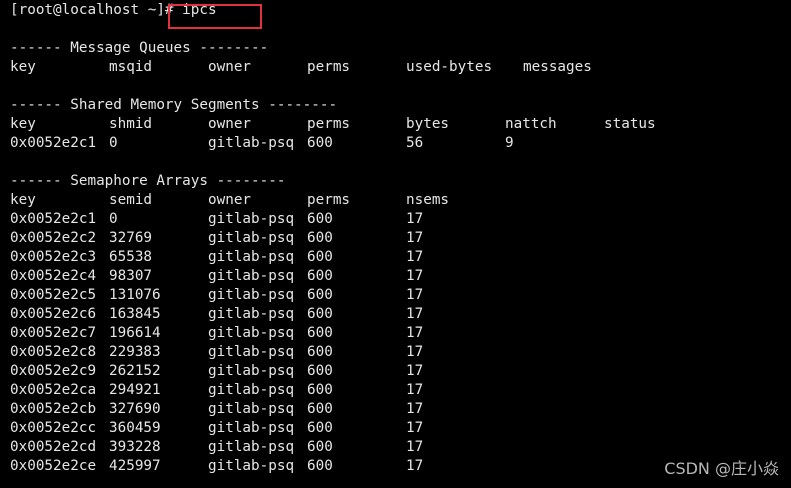 The width and height of the screenshot is (791, 488). What do you see at coordinates (400, 276) in the screenshot?
I see `table-row: 0x0052e2c4 98307 gitlab-psq 600 17` at bounding box center [400, 276].